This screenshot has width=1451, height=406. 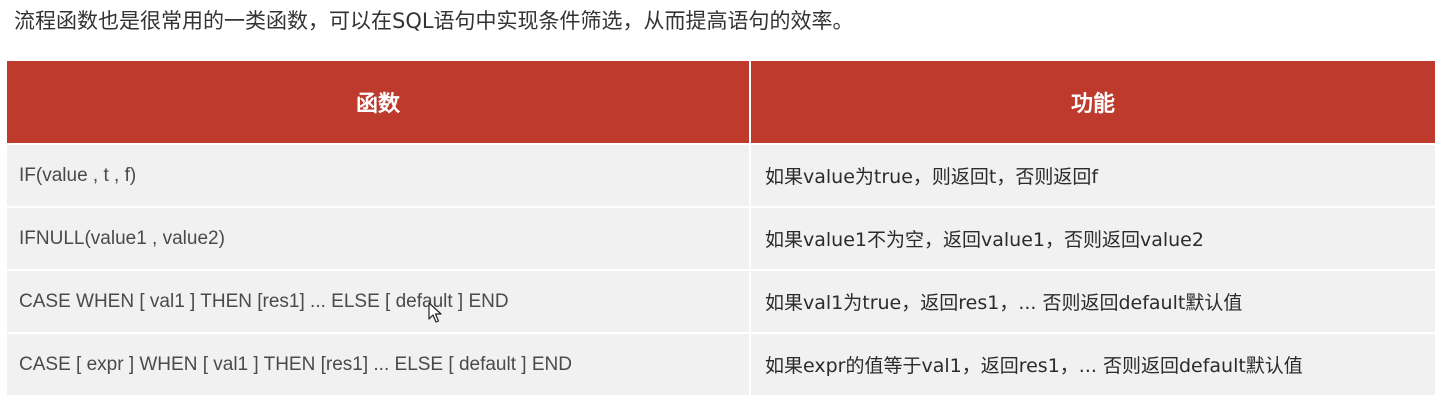 I want to click on header-description: 功能, so click(x=1093, y=102).